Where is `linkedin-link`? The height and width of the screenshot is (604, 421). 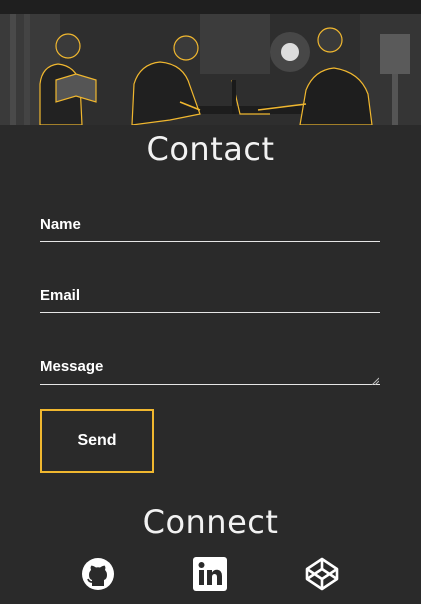 linkedin-link is located at coordinates (210, 574).